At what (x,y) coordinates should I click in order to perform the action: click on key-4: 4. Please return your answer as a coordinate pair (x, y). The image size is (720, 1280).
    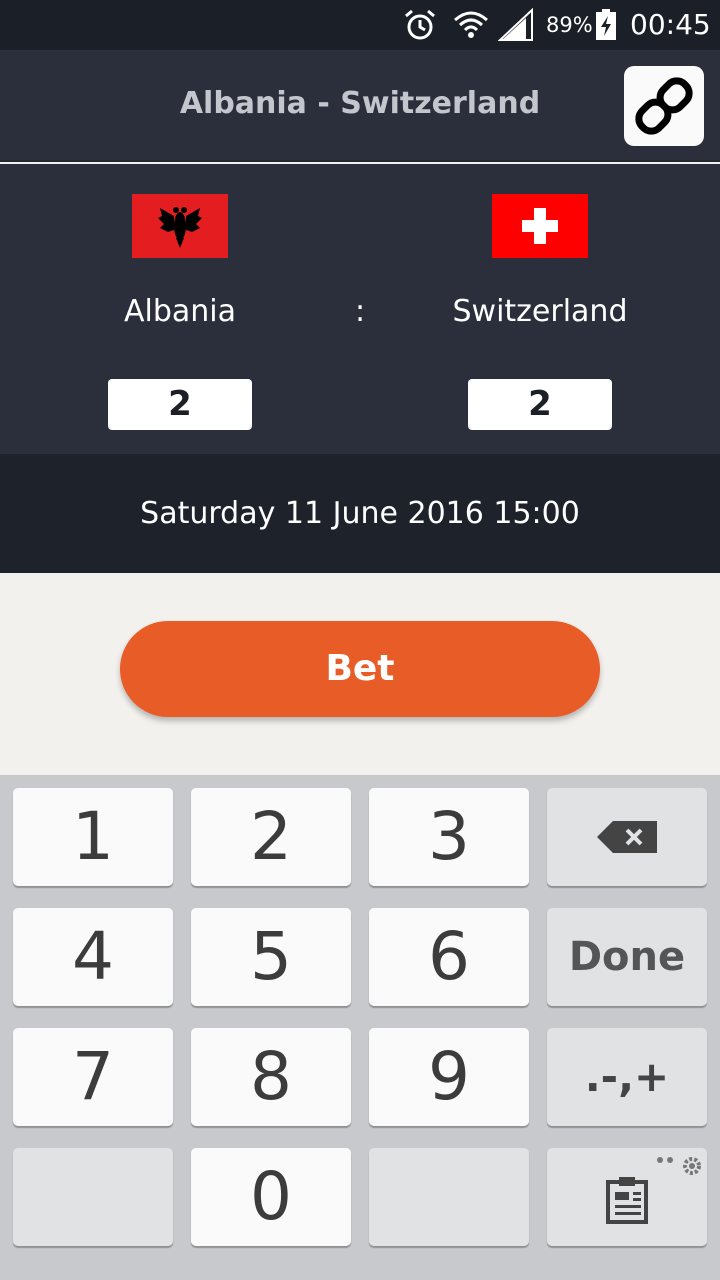
    Looking at the image, I should click on (93, 957).